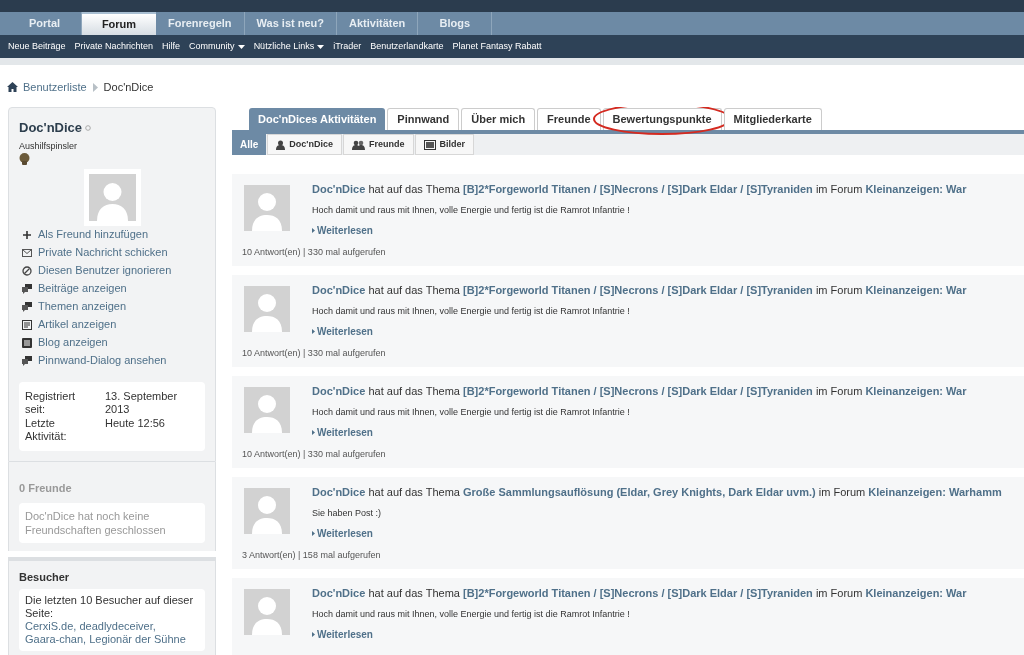 The width and height of the screenshot is (1024, 655). What do you see at coordinates (142, 403) in the screenshot?
I see `info-value: 13. September 2013` at bounding box center [142, 403].